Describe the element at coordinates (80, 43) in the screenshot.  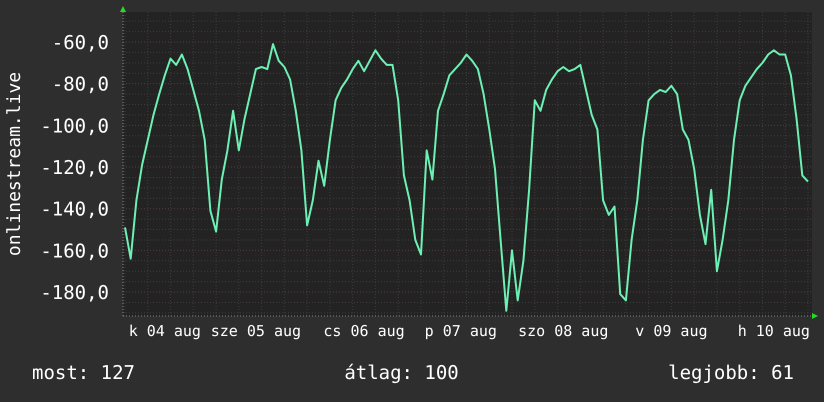
I see `axis-tick-label: -60,0` at that location.